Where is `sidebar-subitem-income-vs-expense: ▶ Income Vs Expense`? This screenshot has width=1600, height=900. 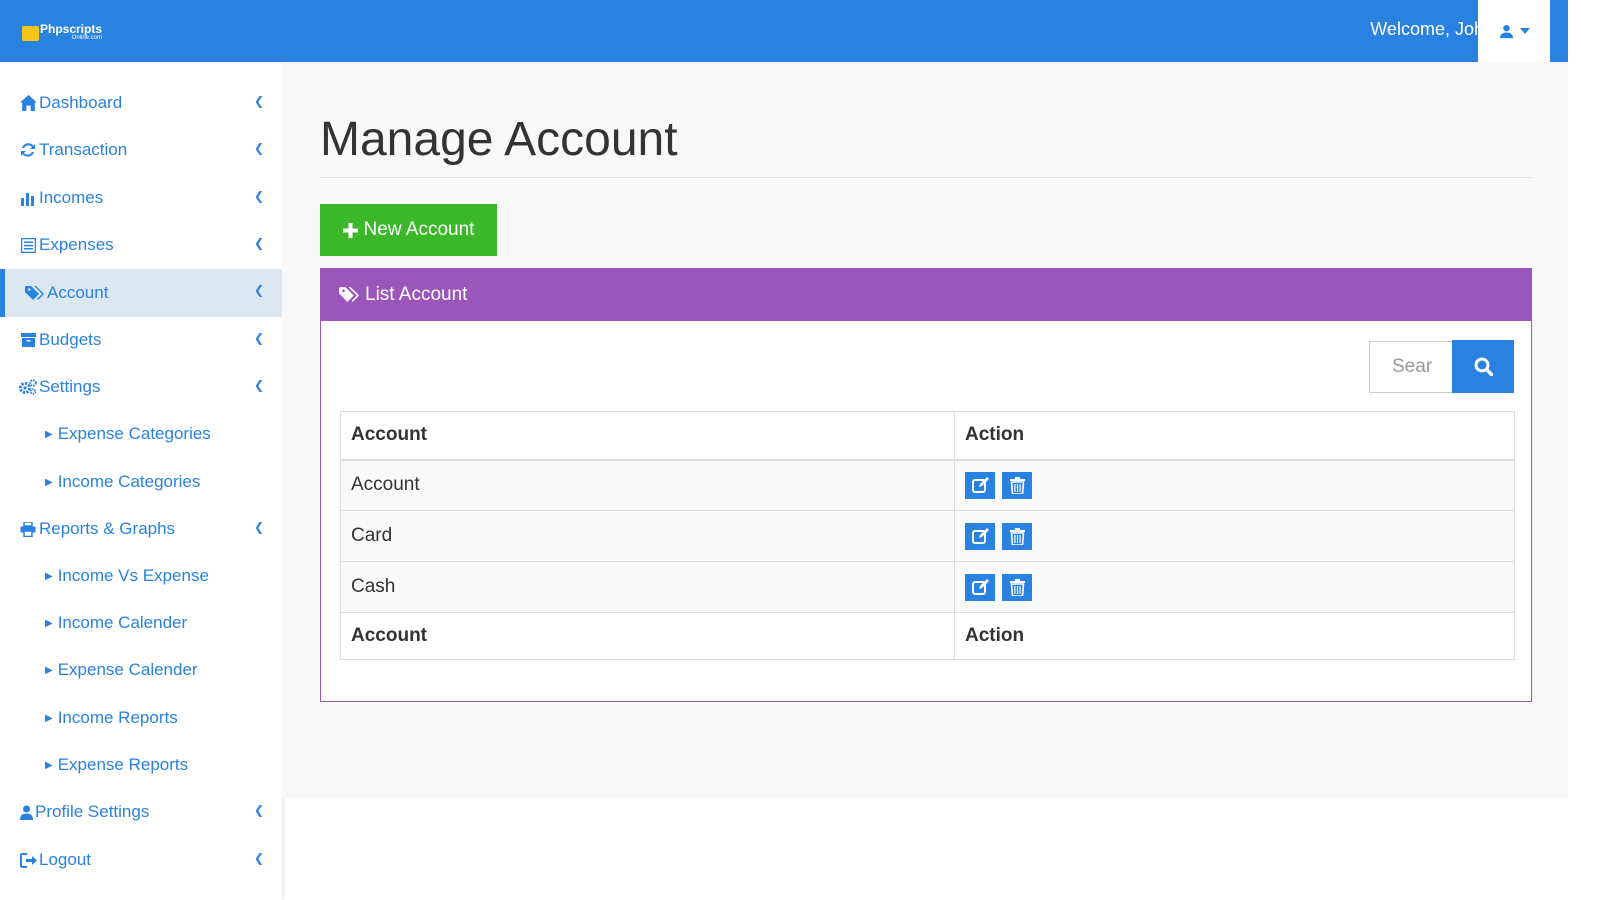 sidebar-subitem-income-vs-expense: ▶ Income Vs Expense is located at coordinates (141, 576).